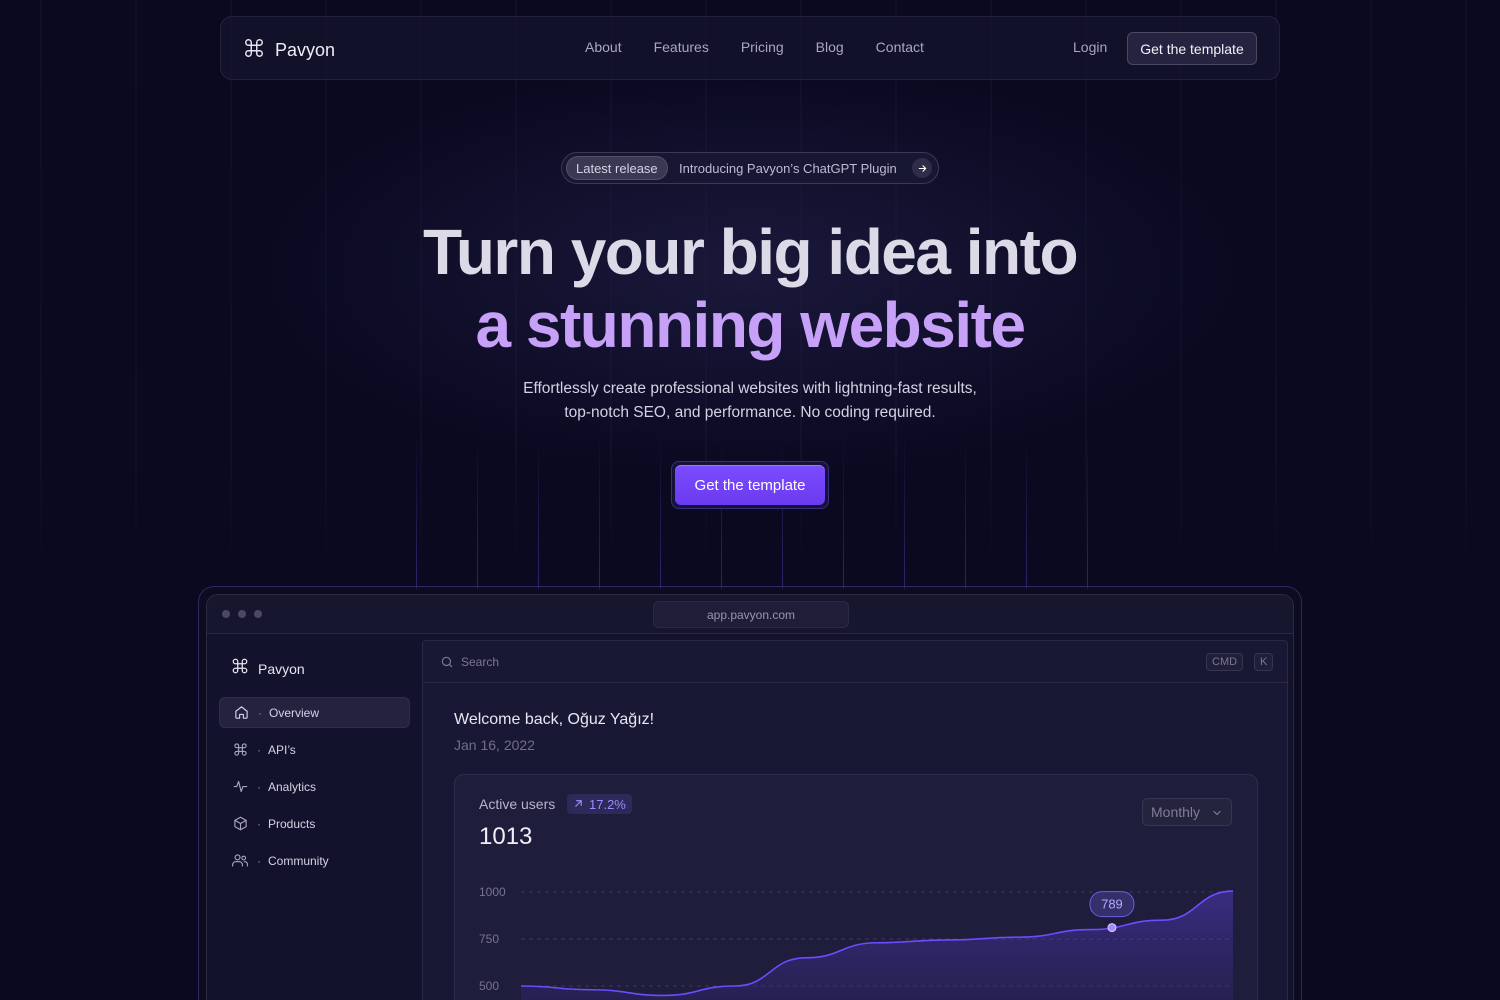 The image size is (1500, 1000). Describe the element at coordinates (900, 47) in the screenshot. I see `nav-link-contact: Contact` at that location.